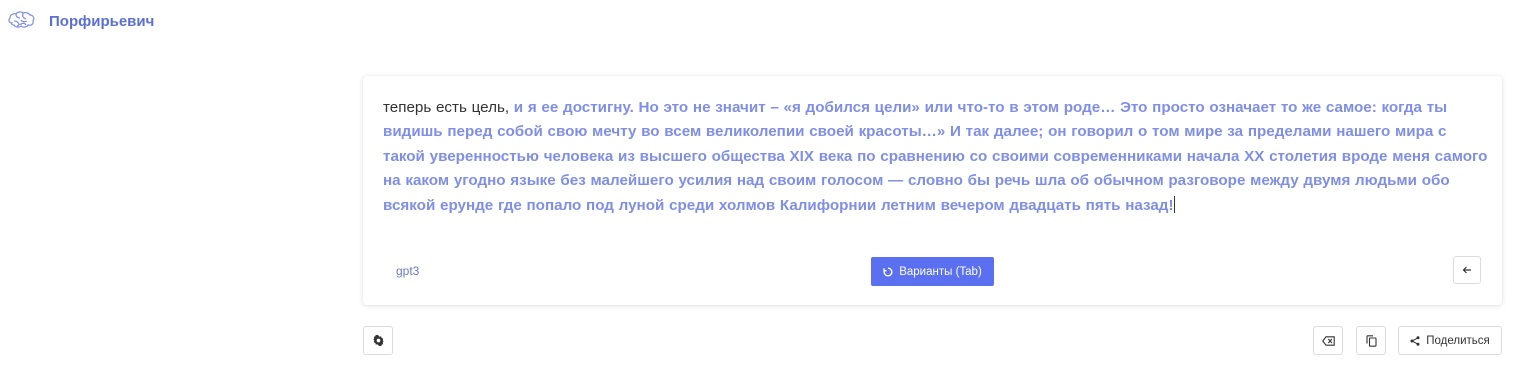  Describe the element at coordinates (101, 21) in the screenshot. I see `app-title: Порфирьевич` at that location.